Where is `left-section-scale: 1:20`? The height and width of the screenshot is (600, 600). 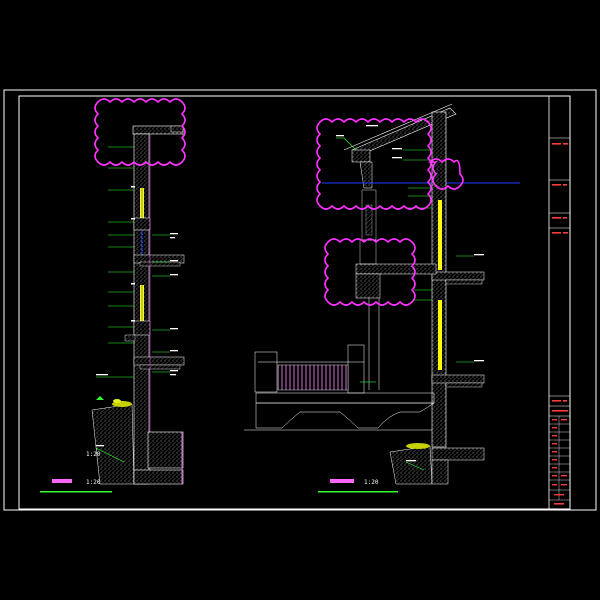 left-section-scale: 1:20 is located at coordinates (93, 482).